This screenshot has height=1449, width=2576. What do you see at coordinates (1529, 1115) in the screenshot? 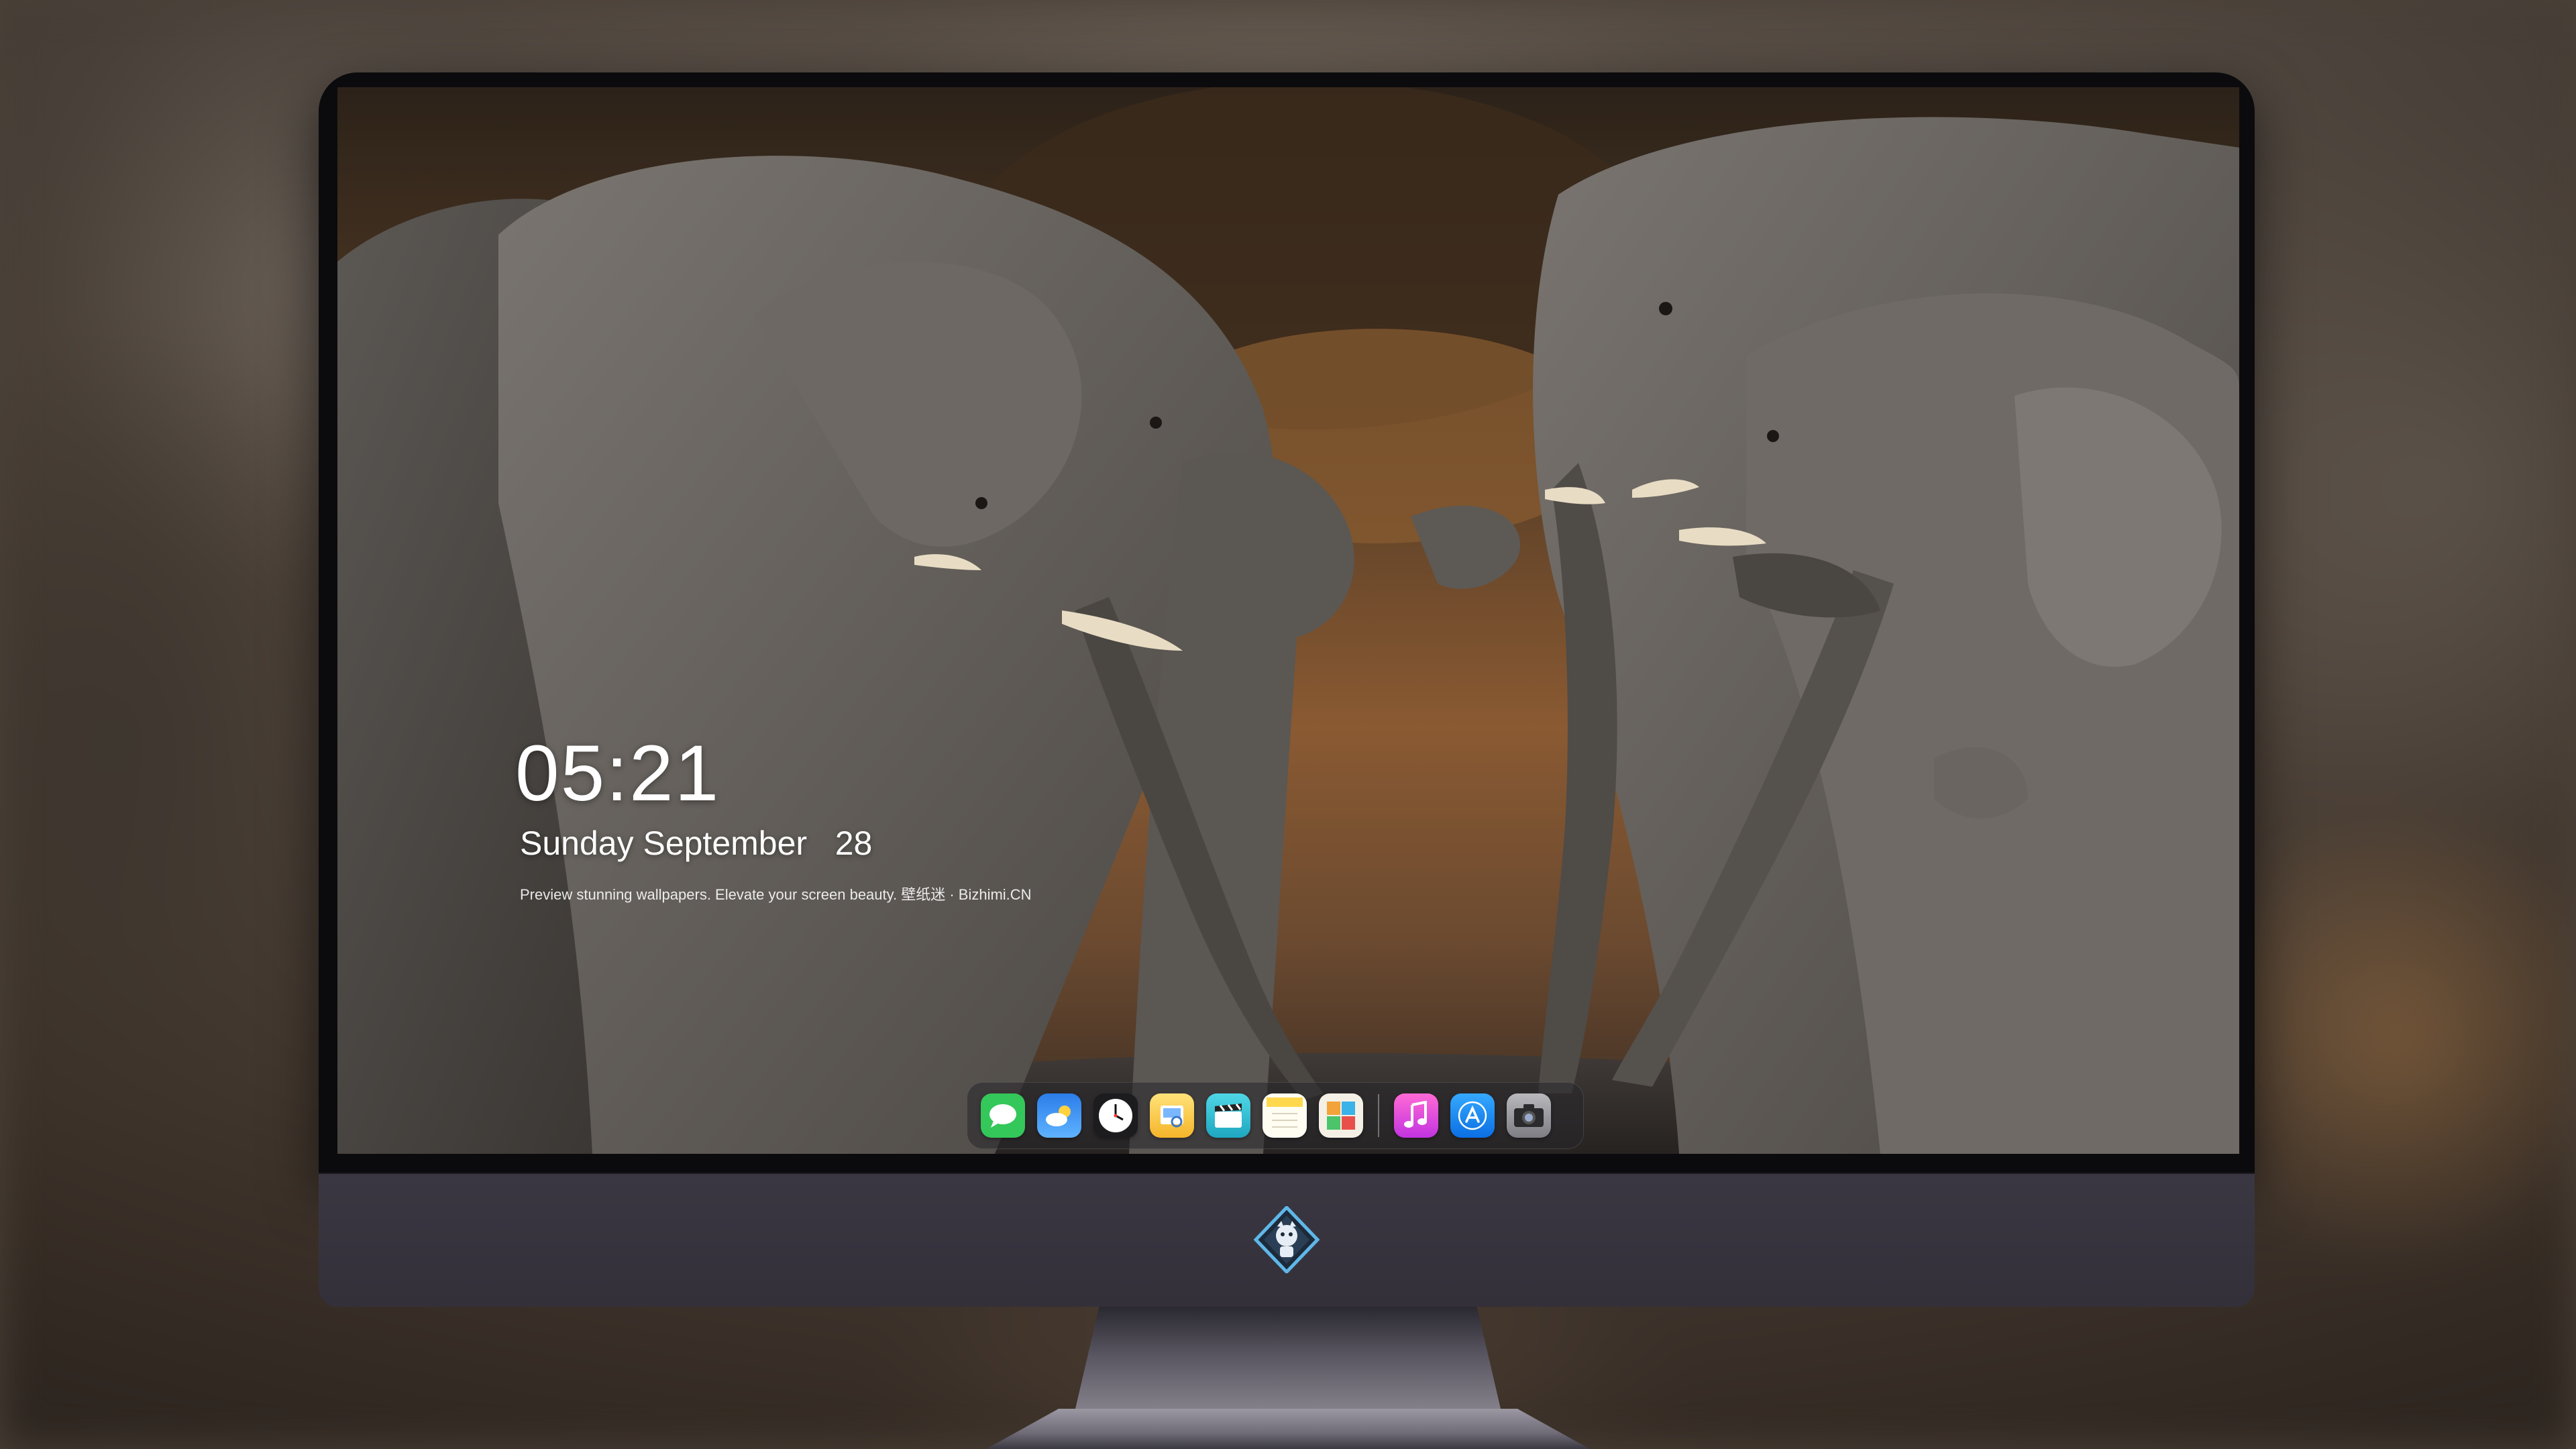
I see `camera-icon` at bounding box center [1529, 1115].